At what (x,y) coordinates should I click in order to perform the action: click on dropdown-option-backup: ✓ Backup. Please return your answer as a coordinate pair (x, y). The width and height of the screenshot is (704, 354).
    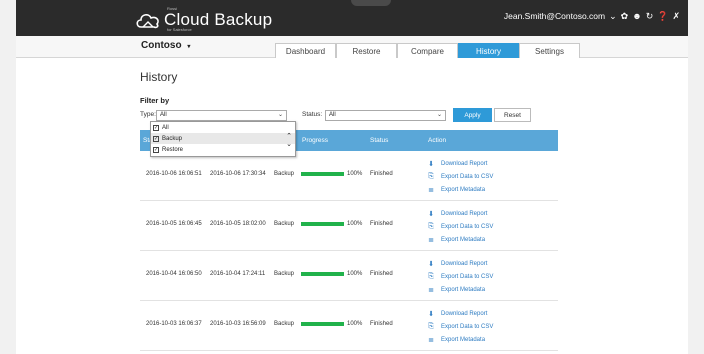
    Looking at the image, I should click on (223, 138).